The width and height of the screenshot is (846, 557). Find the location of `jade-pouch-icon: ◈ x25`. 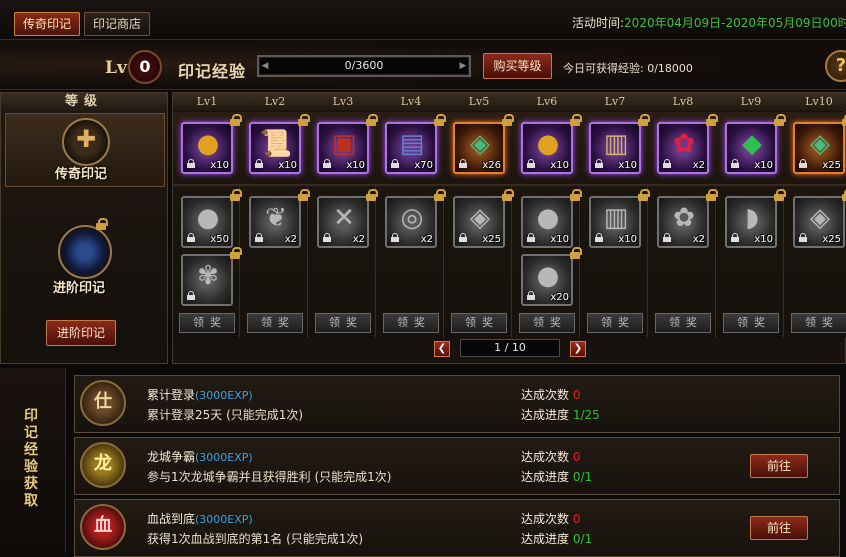

jade-pouch-icon: ◈ x25 is located at coordinates (819, 148).